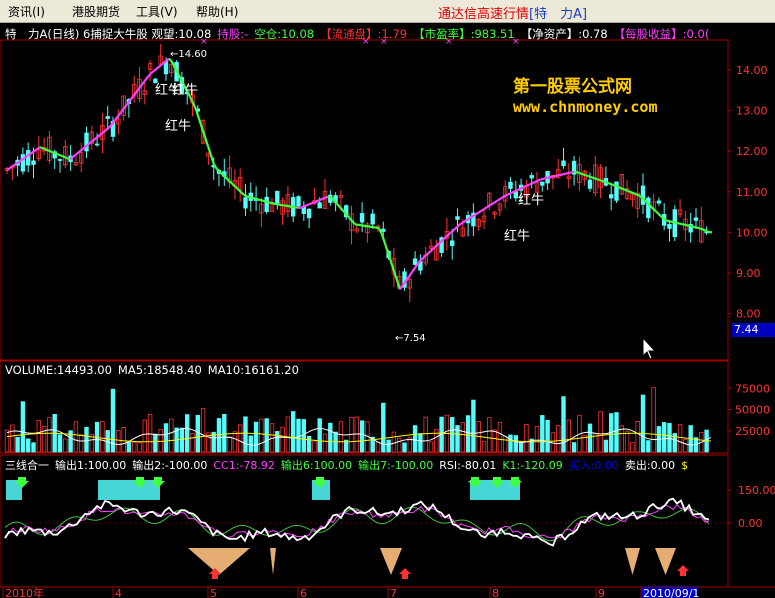 The height and width of the screenshot is (598, 775). Describe the element at coordinates (464, 34) in the screenshot. I see `main-header-field: 【市盈率】:983.51` at that location.